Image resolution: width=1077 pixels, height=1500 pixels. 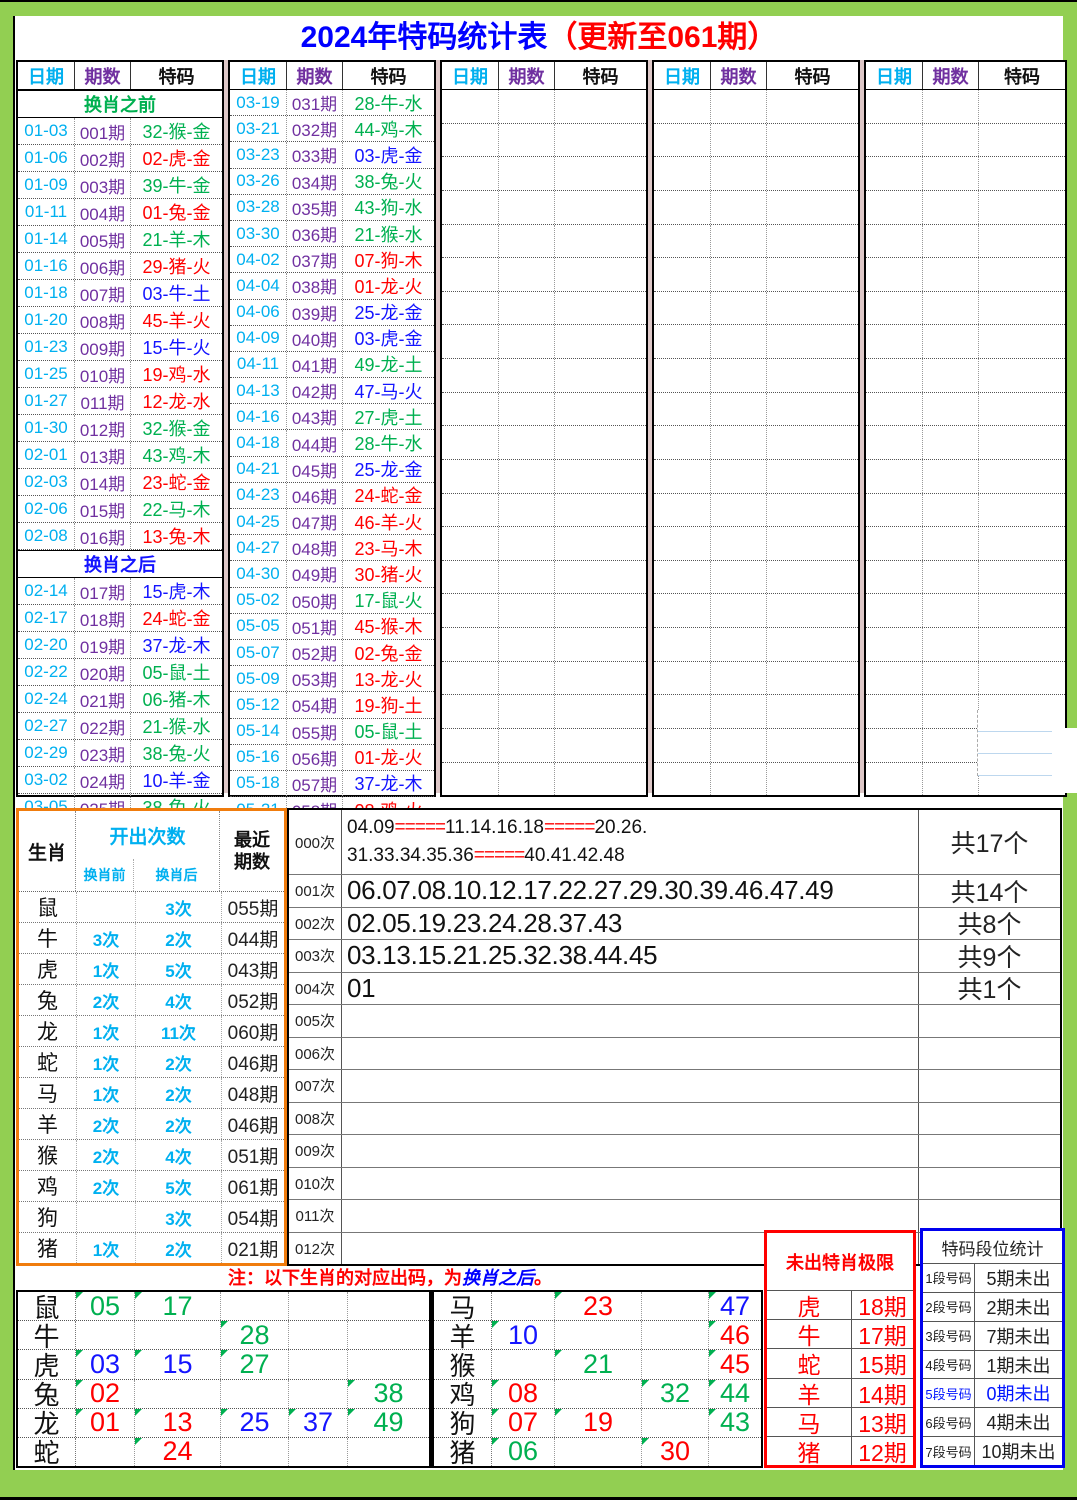 I want to click on zodiac-number-row: 蛇 24, so click(x=223, y=1452).